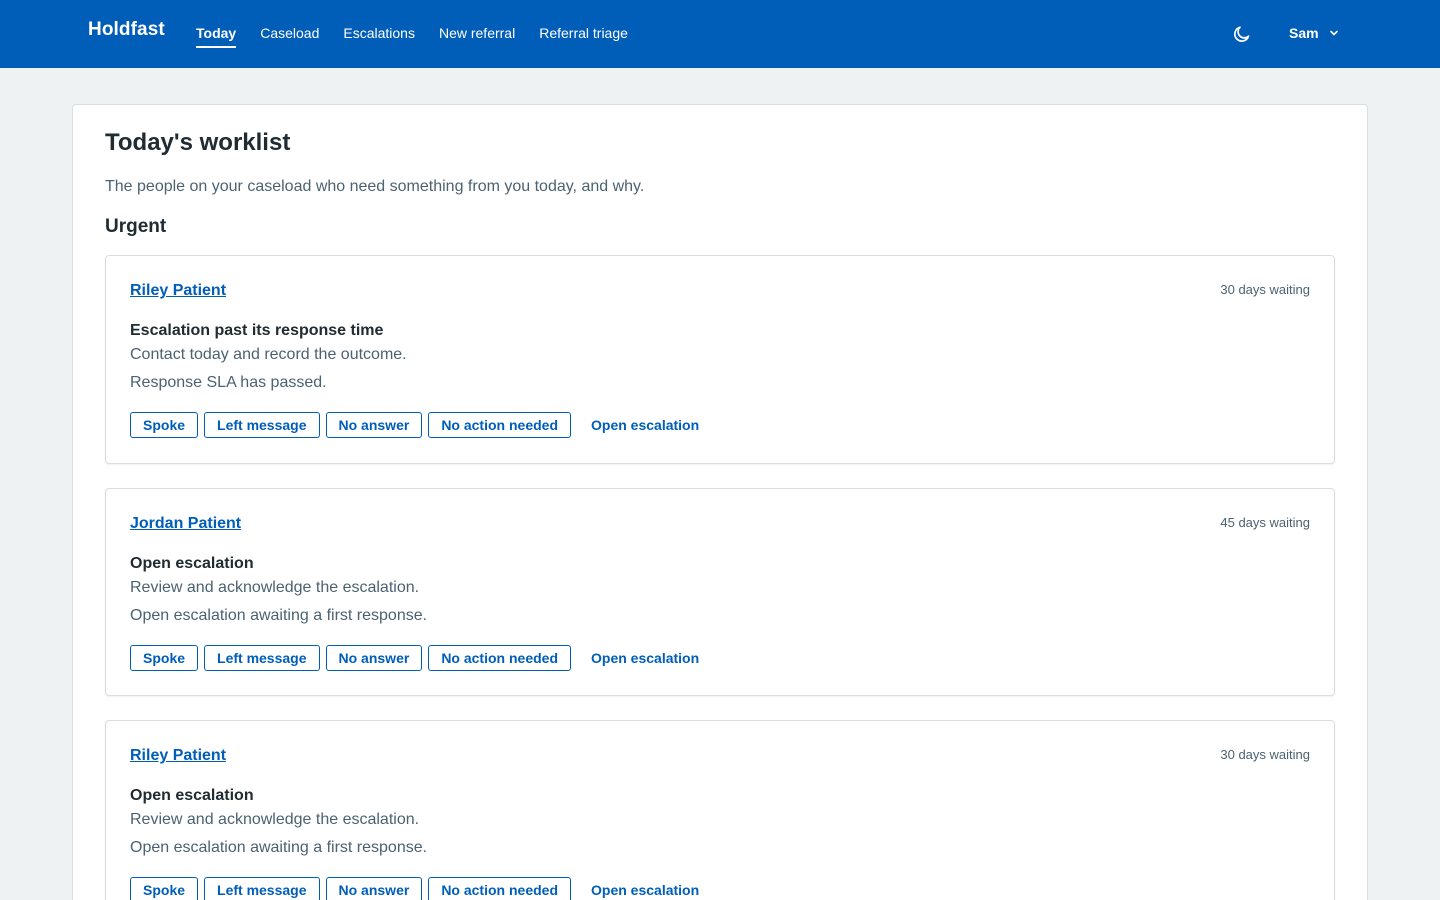 The height and width of the screenshot is (900, 1440). Describe the element at coordinates (379, 34) in the screenshot. I see `nav-item-escalations: Escalations` at that location.